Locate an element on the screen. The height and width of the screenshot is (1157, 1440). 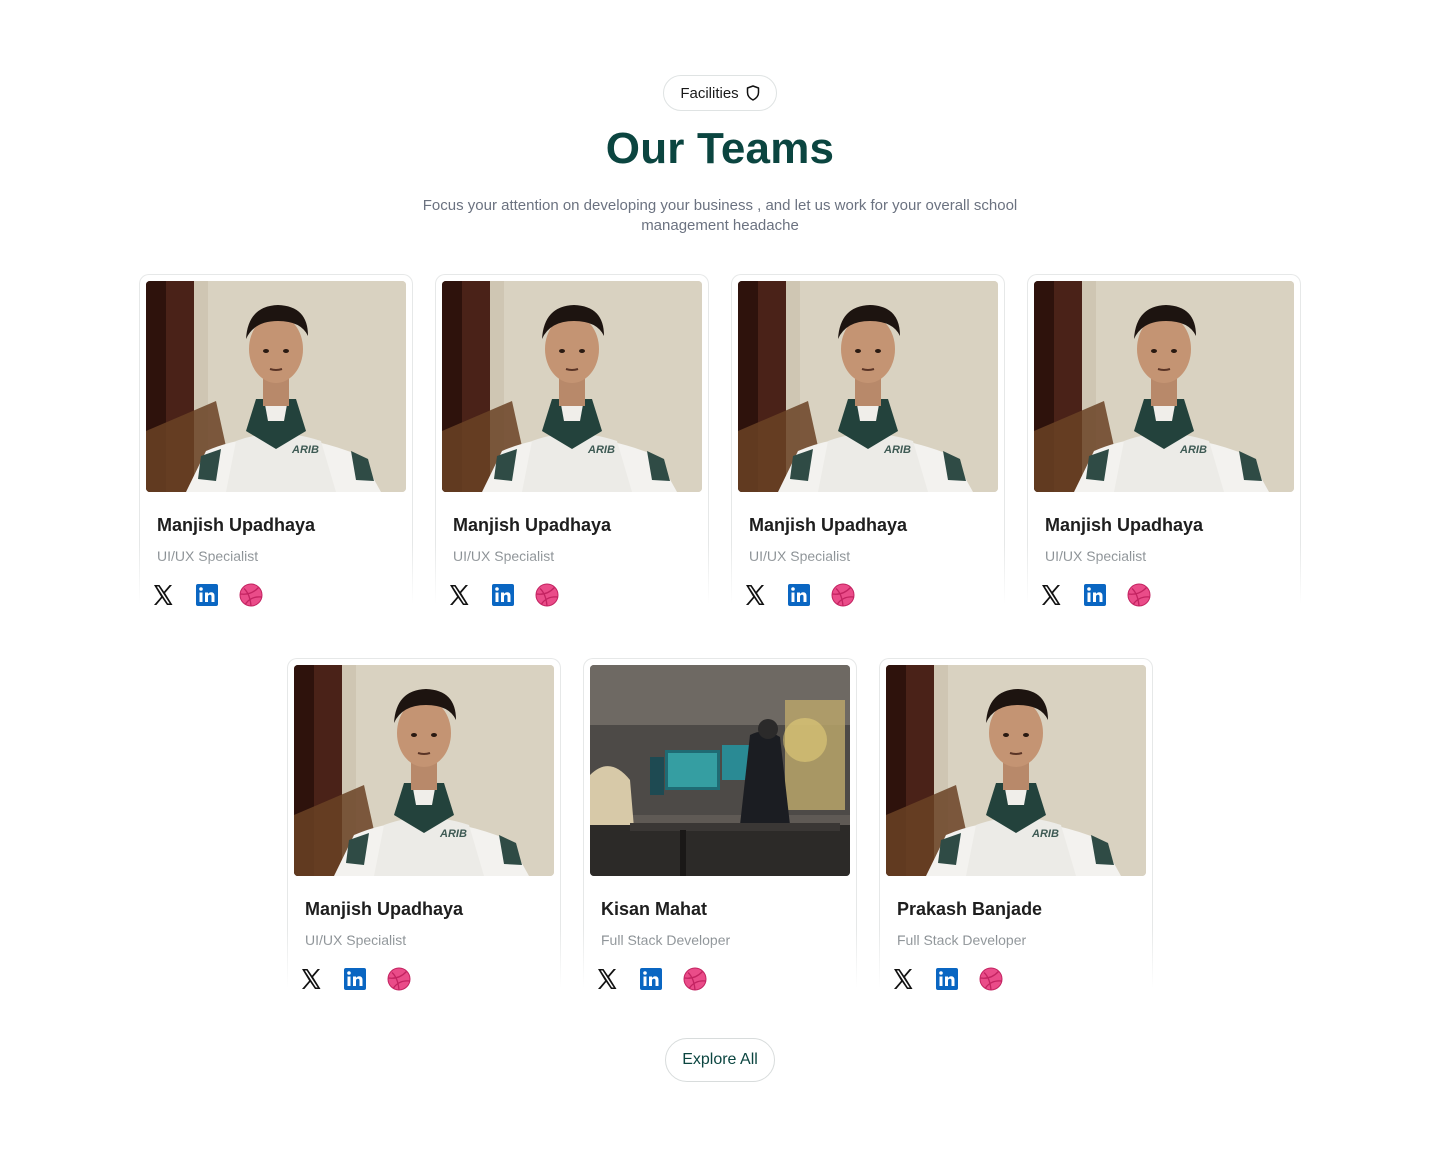
page-title: Our Teams is located at coordinates (720, 148).